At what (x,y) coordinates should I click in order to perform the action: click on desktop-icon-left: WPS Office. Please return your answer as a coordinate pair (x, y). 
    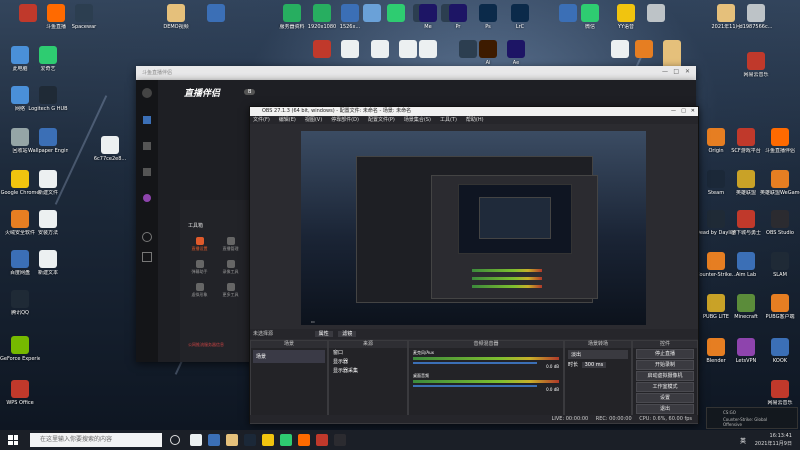
    Looking at the image, I should click on (20, 393).